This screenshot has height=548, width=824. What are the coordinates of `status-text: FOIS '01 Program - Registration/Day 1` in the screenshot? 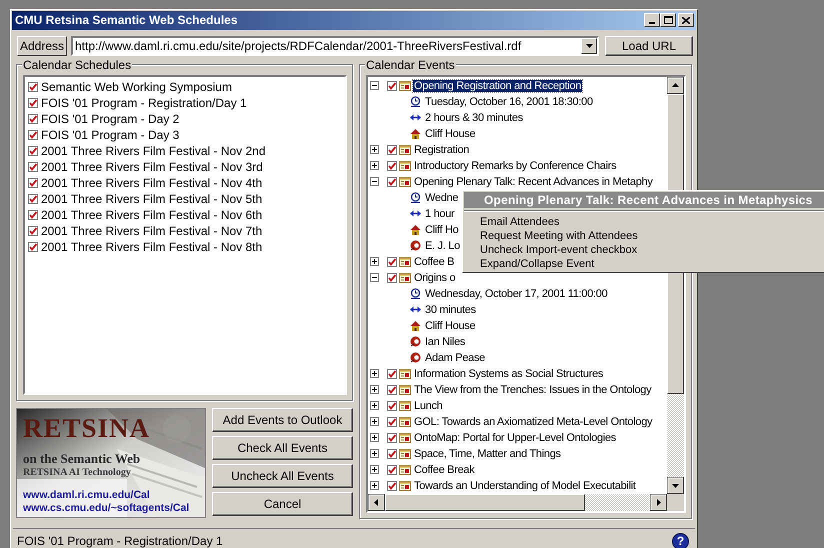 It's located at (120, 541).